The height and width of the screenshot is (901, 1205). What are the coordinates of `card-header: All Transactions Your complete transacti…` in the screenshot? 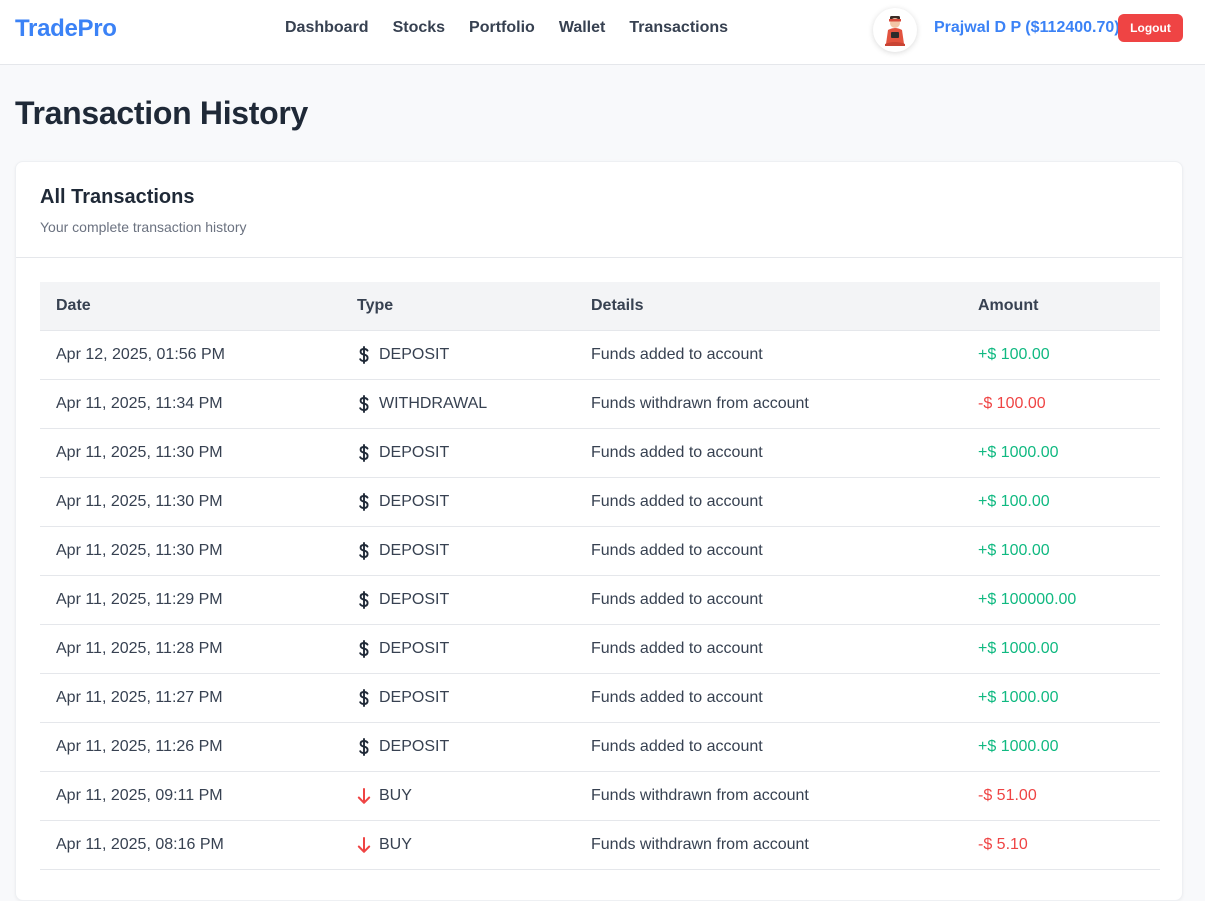 It's located at (599, 210).